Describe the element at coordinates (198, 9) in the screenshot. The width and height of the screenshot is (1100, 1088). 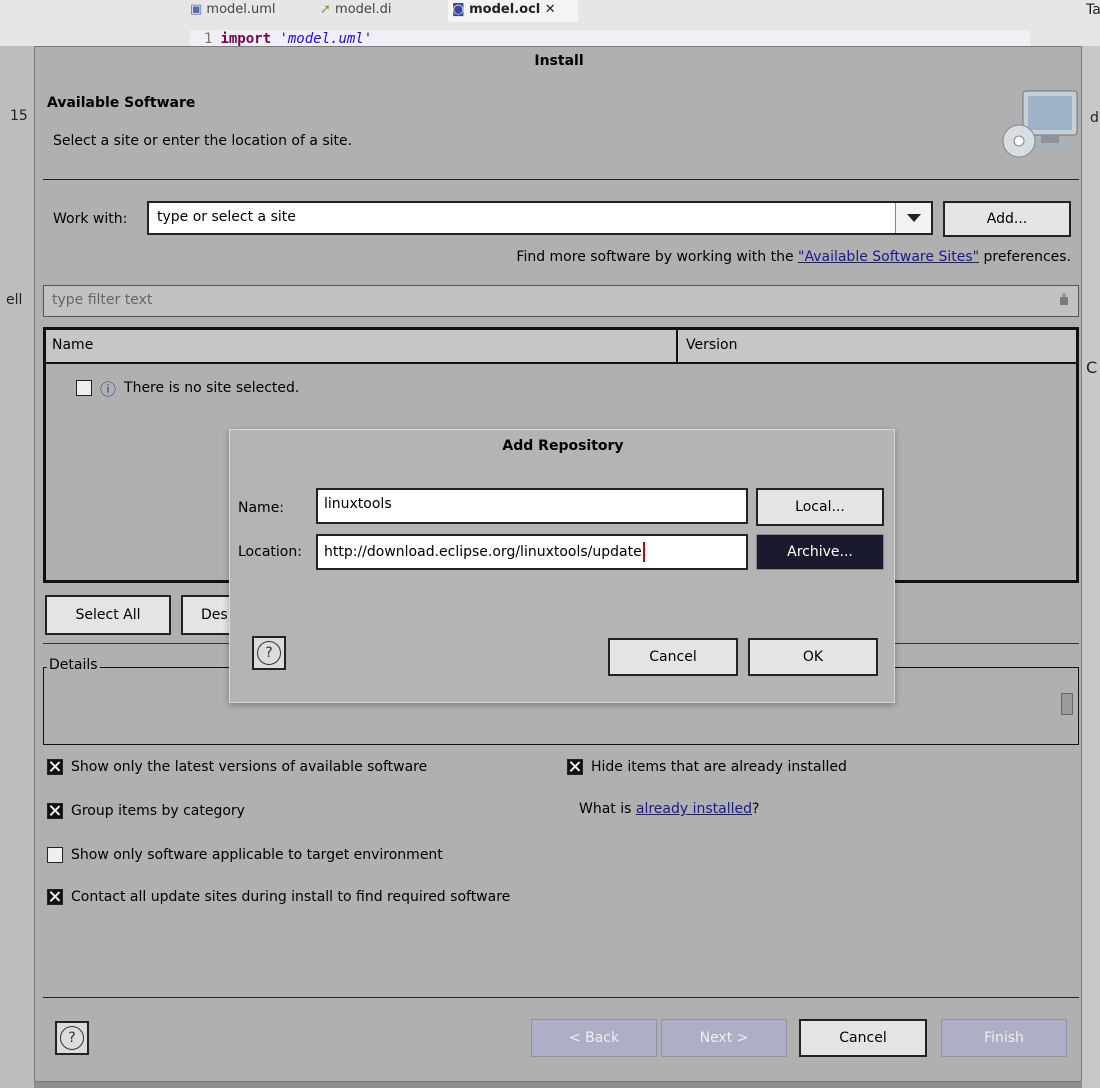
I see `uml-file-icon: ▣` at that location.